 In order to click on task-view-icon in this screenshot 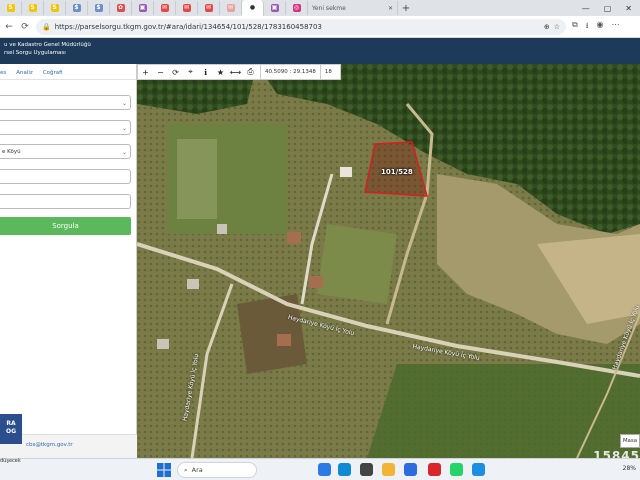, I will do `click(366, 469)`.